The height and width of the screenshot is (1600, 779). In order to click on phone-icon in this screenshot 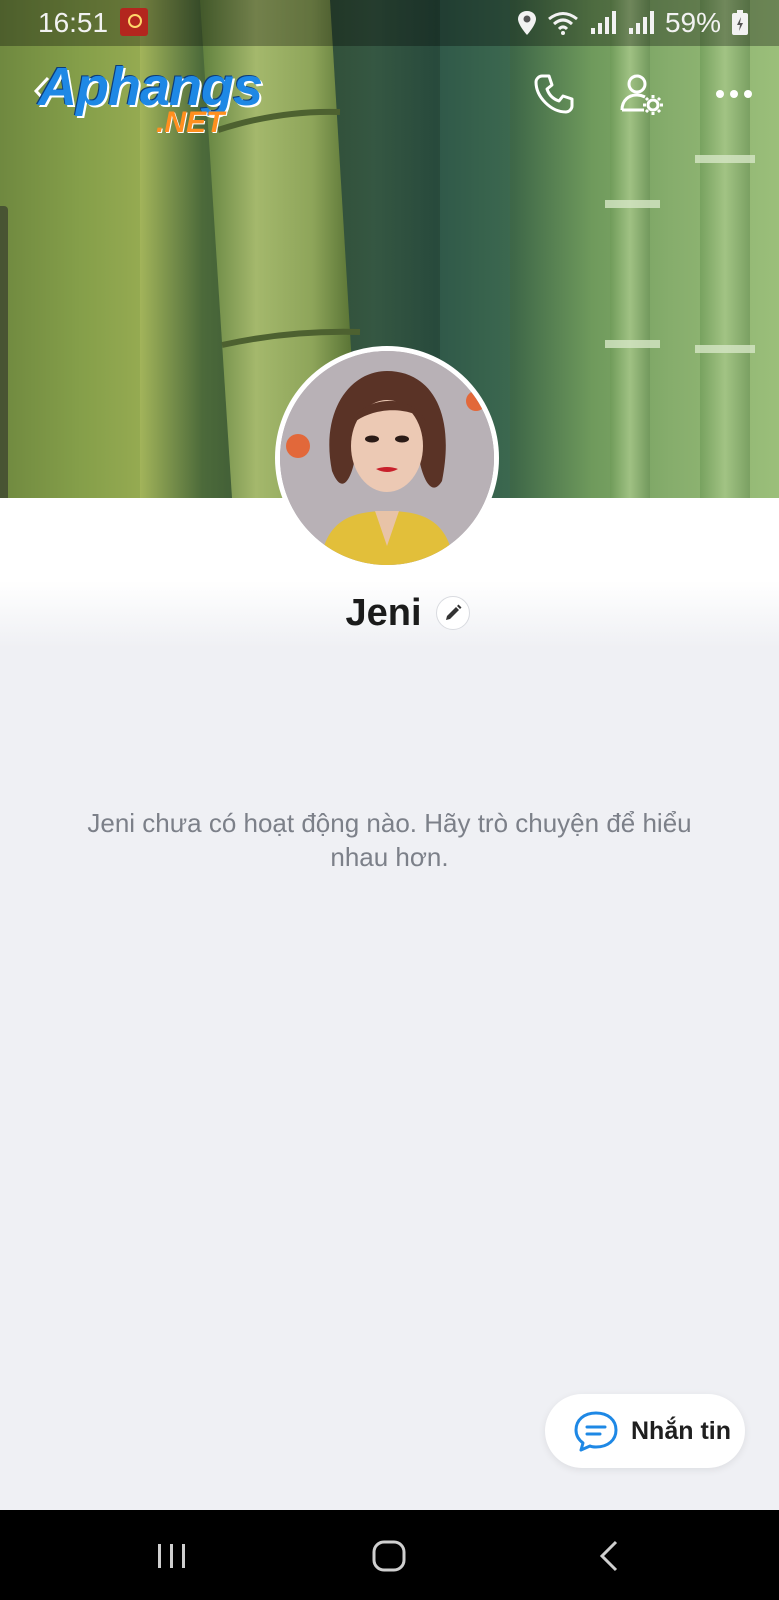, I will do `click(554, 94)`.